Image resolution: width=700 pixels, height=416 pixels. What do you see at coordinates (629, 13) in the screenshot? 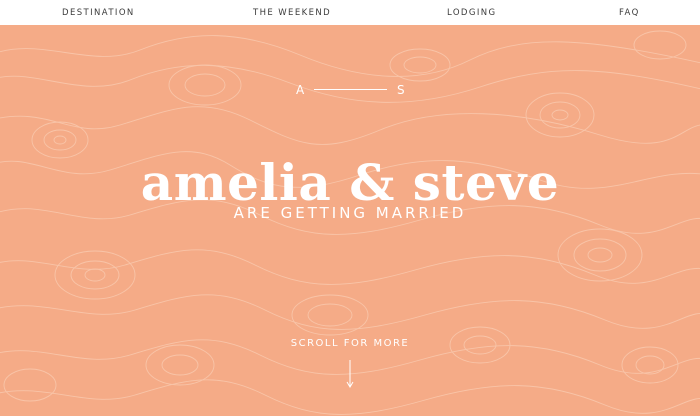
I see `nav-link-faq: FAQ` at bounding box center [629, 13].